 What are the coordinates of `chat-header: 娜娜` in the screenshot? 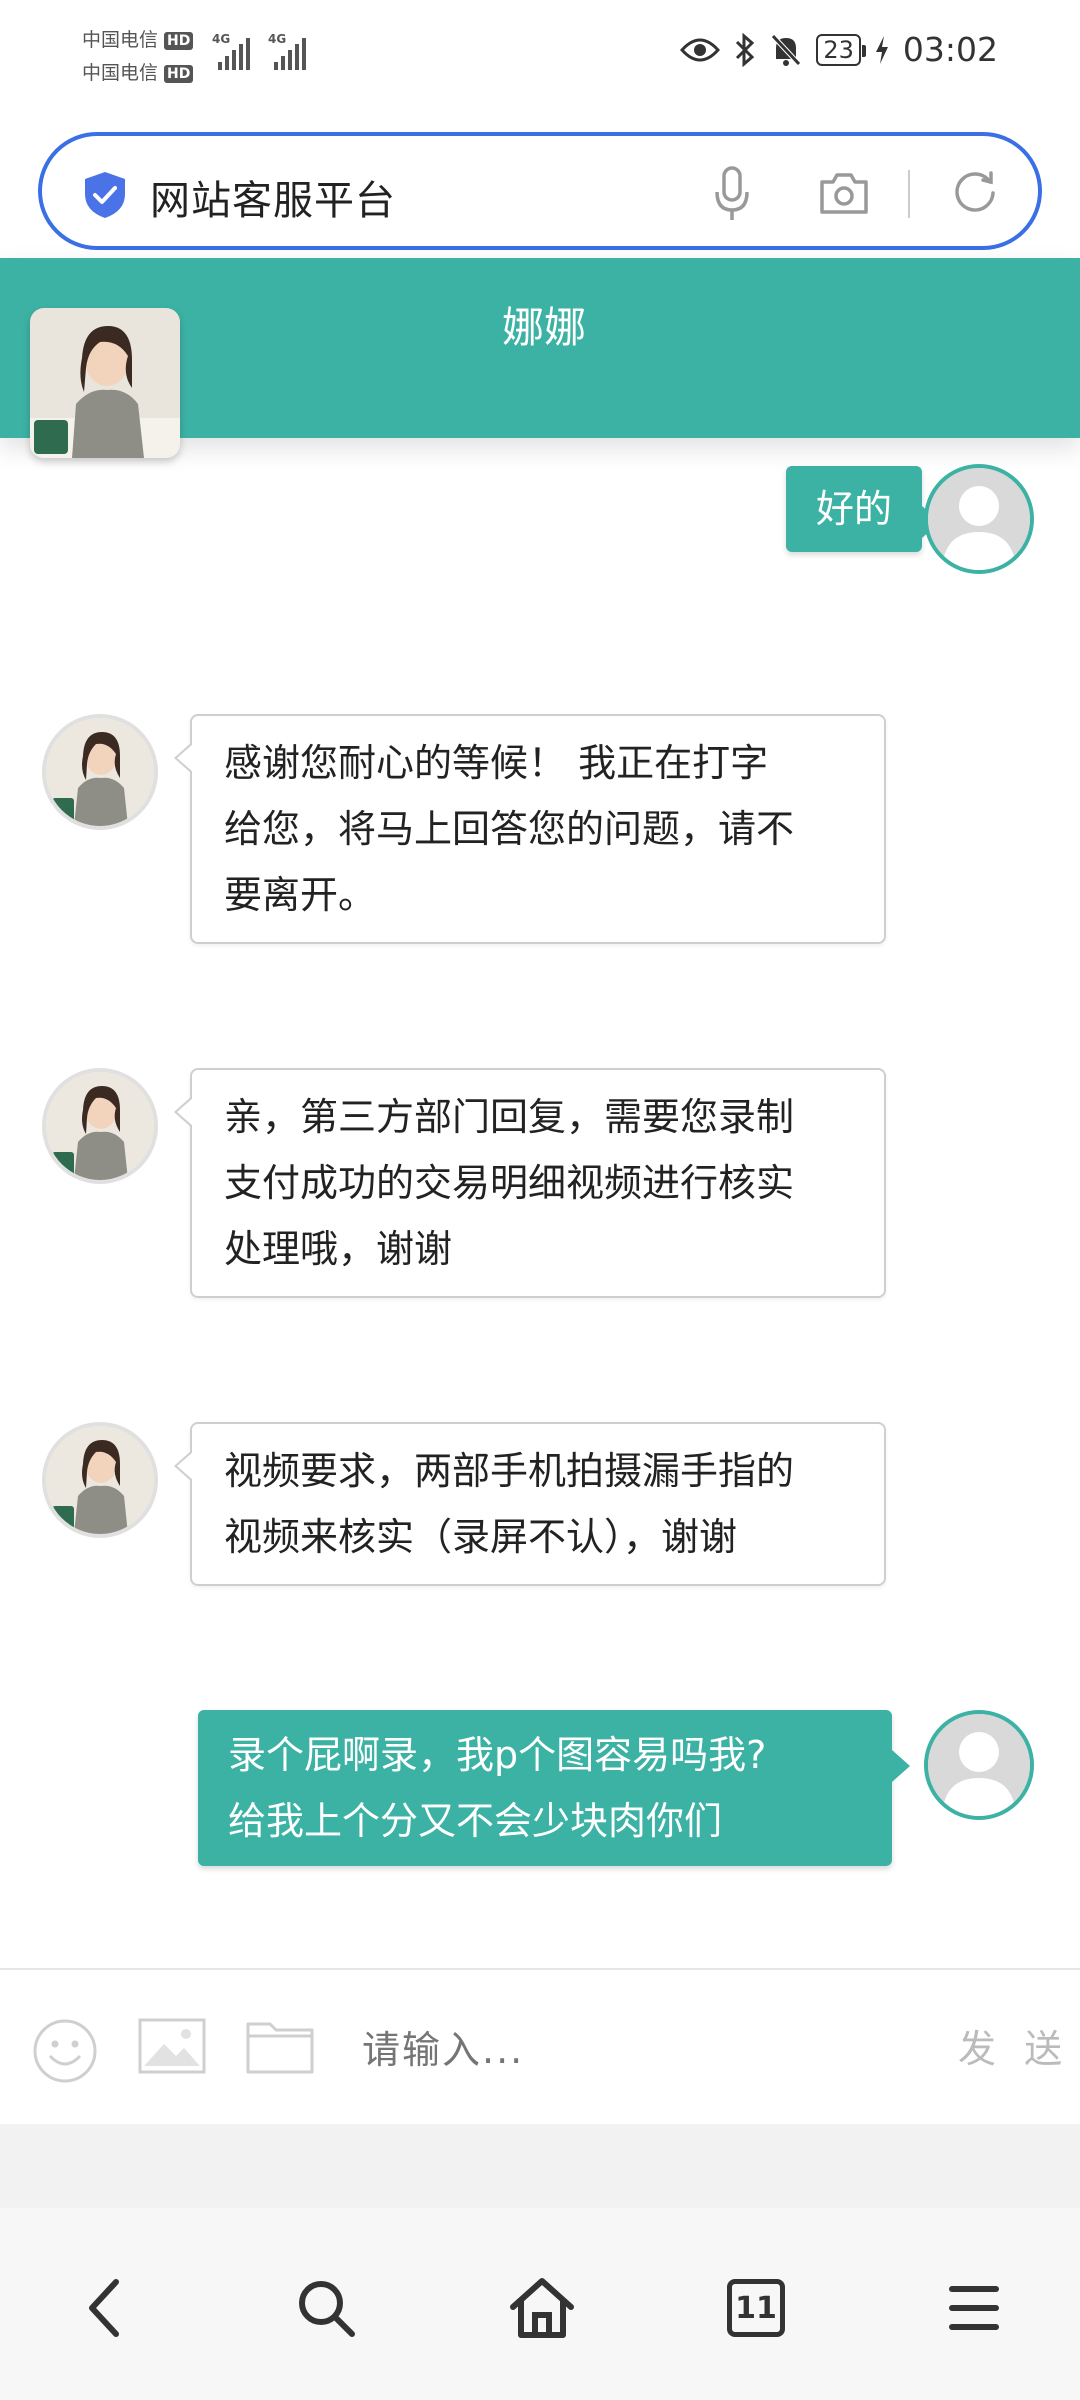 It's located at (540, 358).